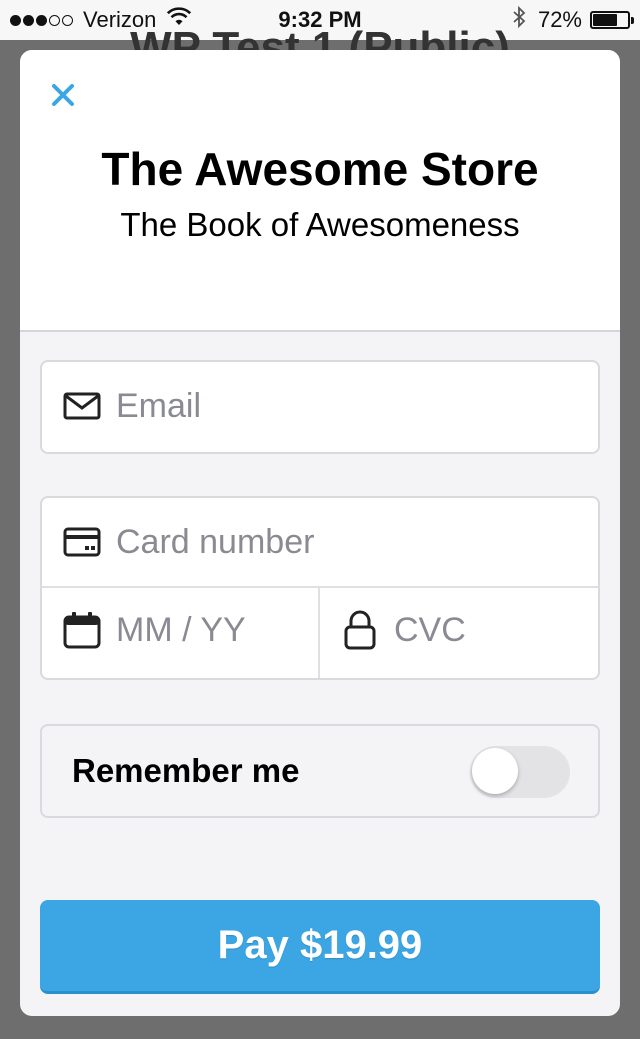 This screenshot has height=1039, width=640. Describe the element at coordinates (82, 542) in the screenshot. I see `credit-card-icon` at that location.